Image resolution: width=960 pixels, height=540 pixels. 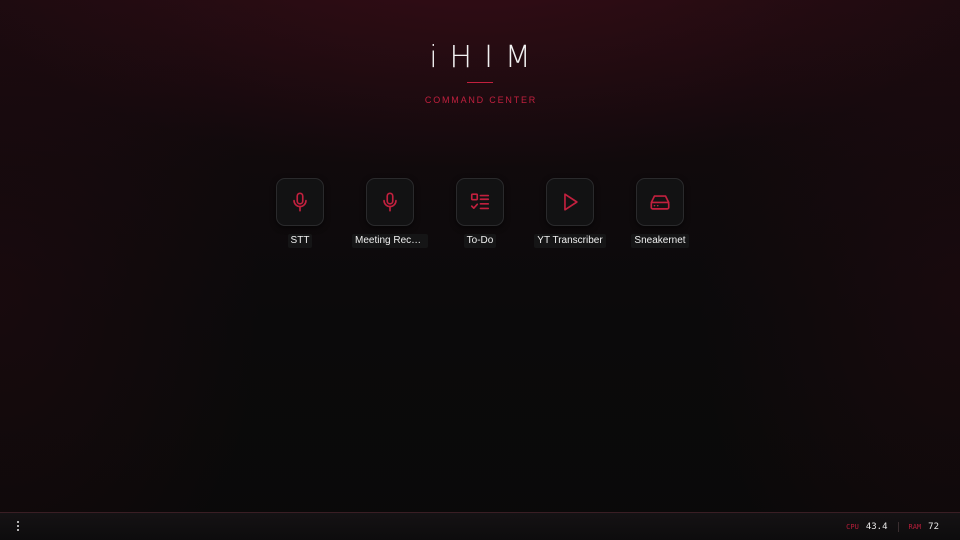 I want to click on app-todo: To-Do, so click(x=480, y=213).